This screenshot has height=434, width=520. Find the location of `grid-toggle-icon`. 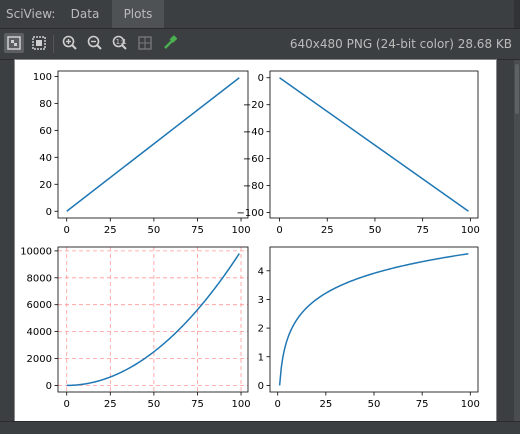

grid-toggle-icon is located at coordinates (145, 43).